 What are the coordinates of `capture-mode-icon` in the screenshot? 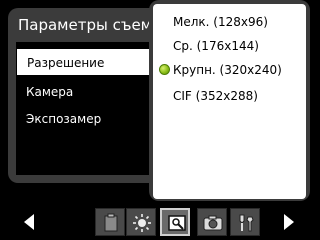 It's located at (177, 223).